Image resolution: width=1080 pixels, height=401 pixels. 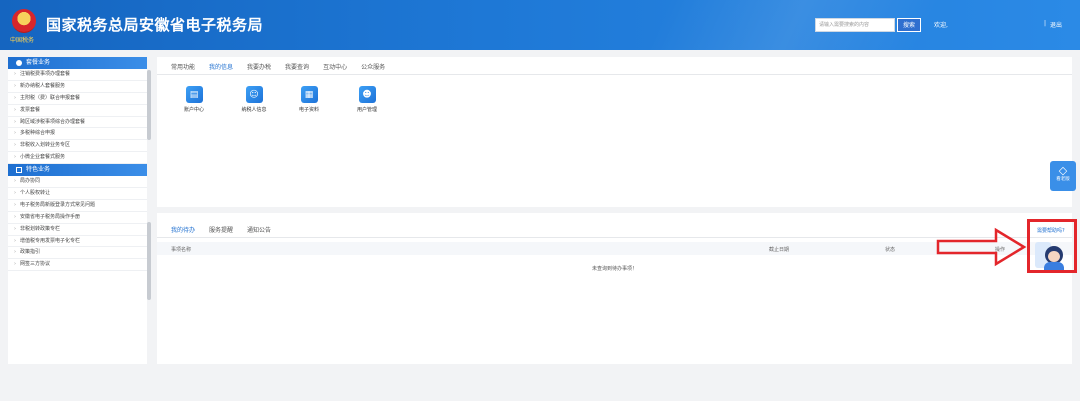 What do you see at coordinates (181, 250) in the screenshot?
I see `column-item-name: 事项名称` at bounding box center [181, 250].